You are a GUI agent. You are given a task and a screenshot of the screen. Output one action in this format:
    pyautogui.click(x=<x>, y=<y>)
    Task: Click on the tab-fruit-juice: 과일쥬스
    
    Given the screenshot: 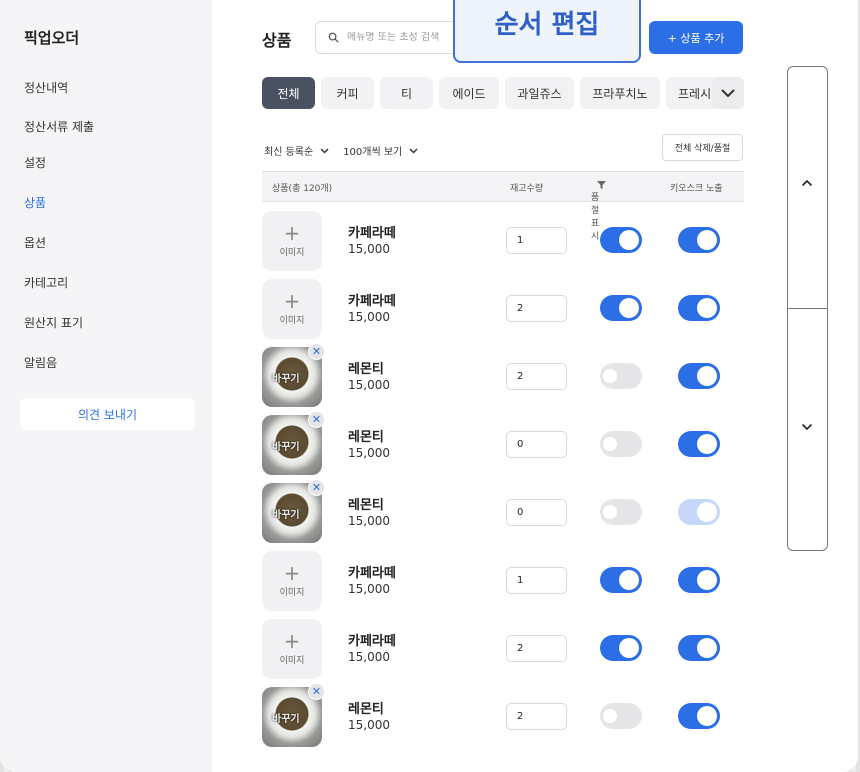 What is the action you would take?
    pyautogui.click(x=539, y=93)
    